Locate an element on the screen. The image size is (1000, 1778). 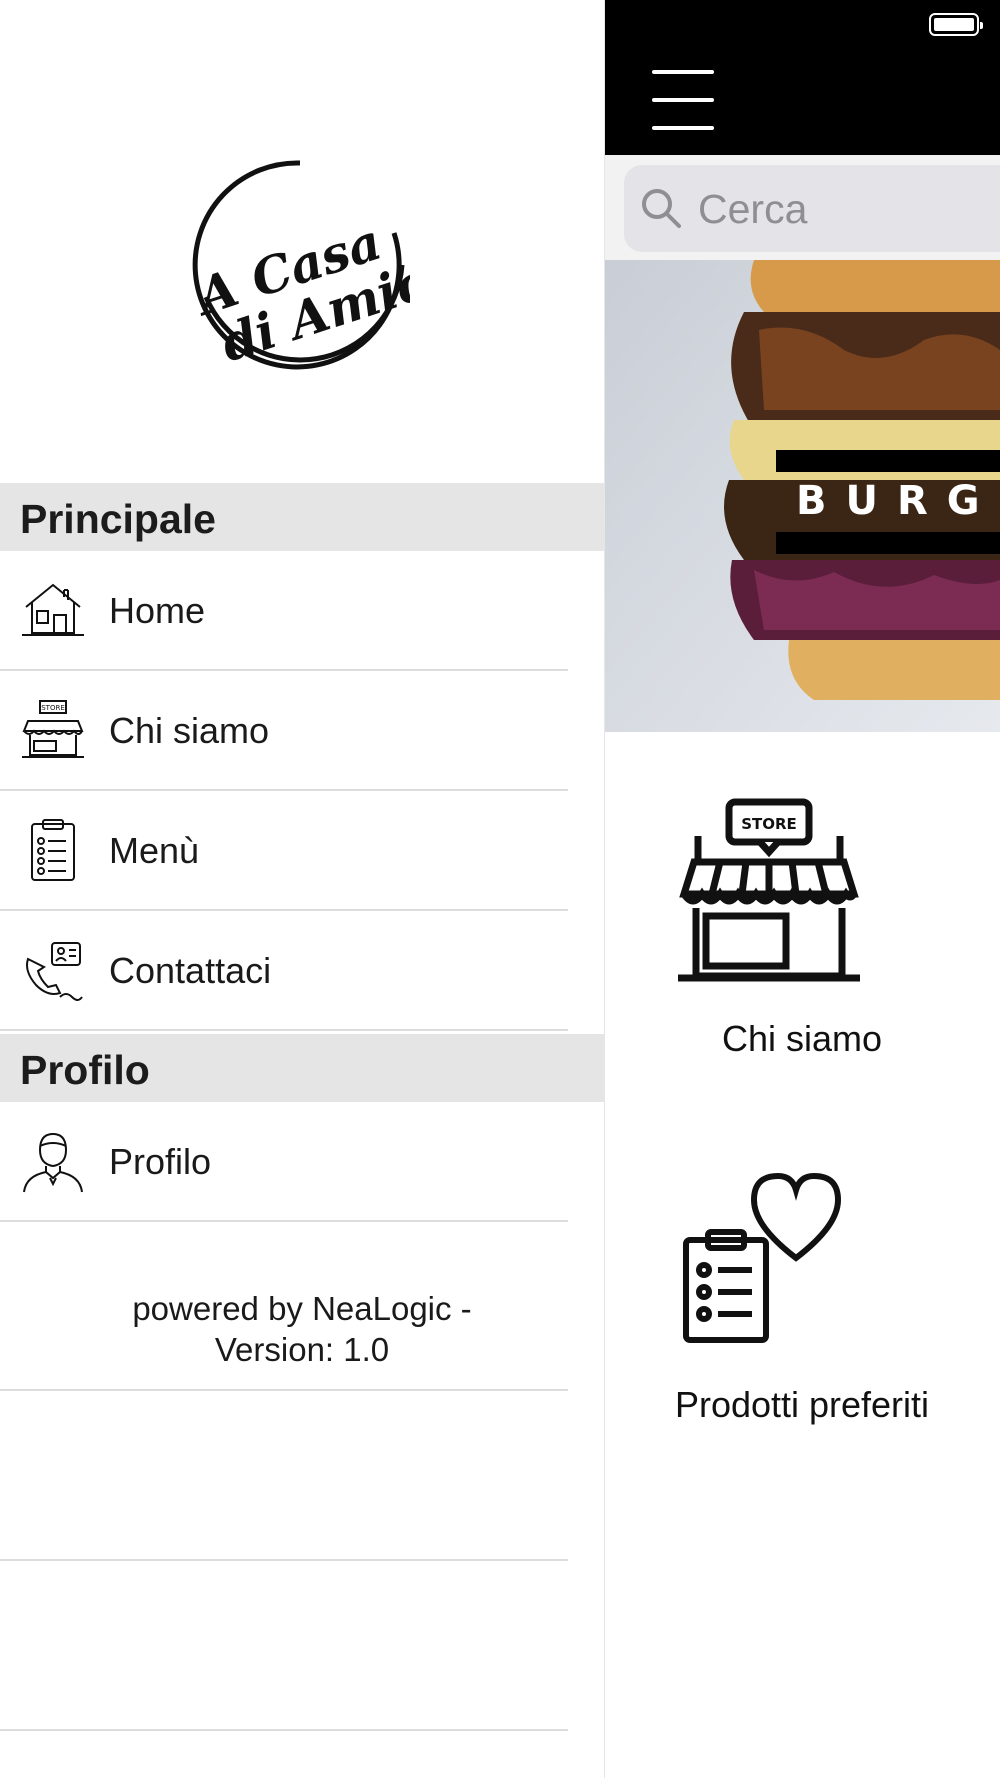
section-header-profilo: Profilo is located at coordinates (302, 1068).